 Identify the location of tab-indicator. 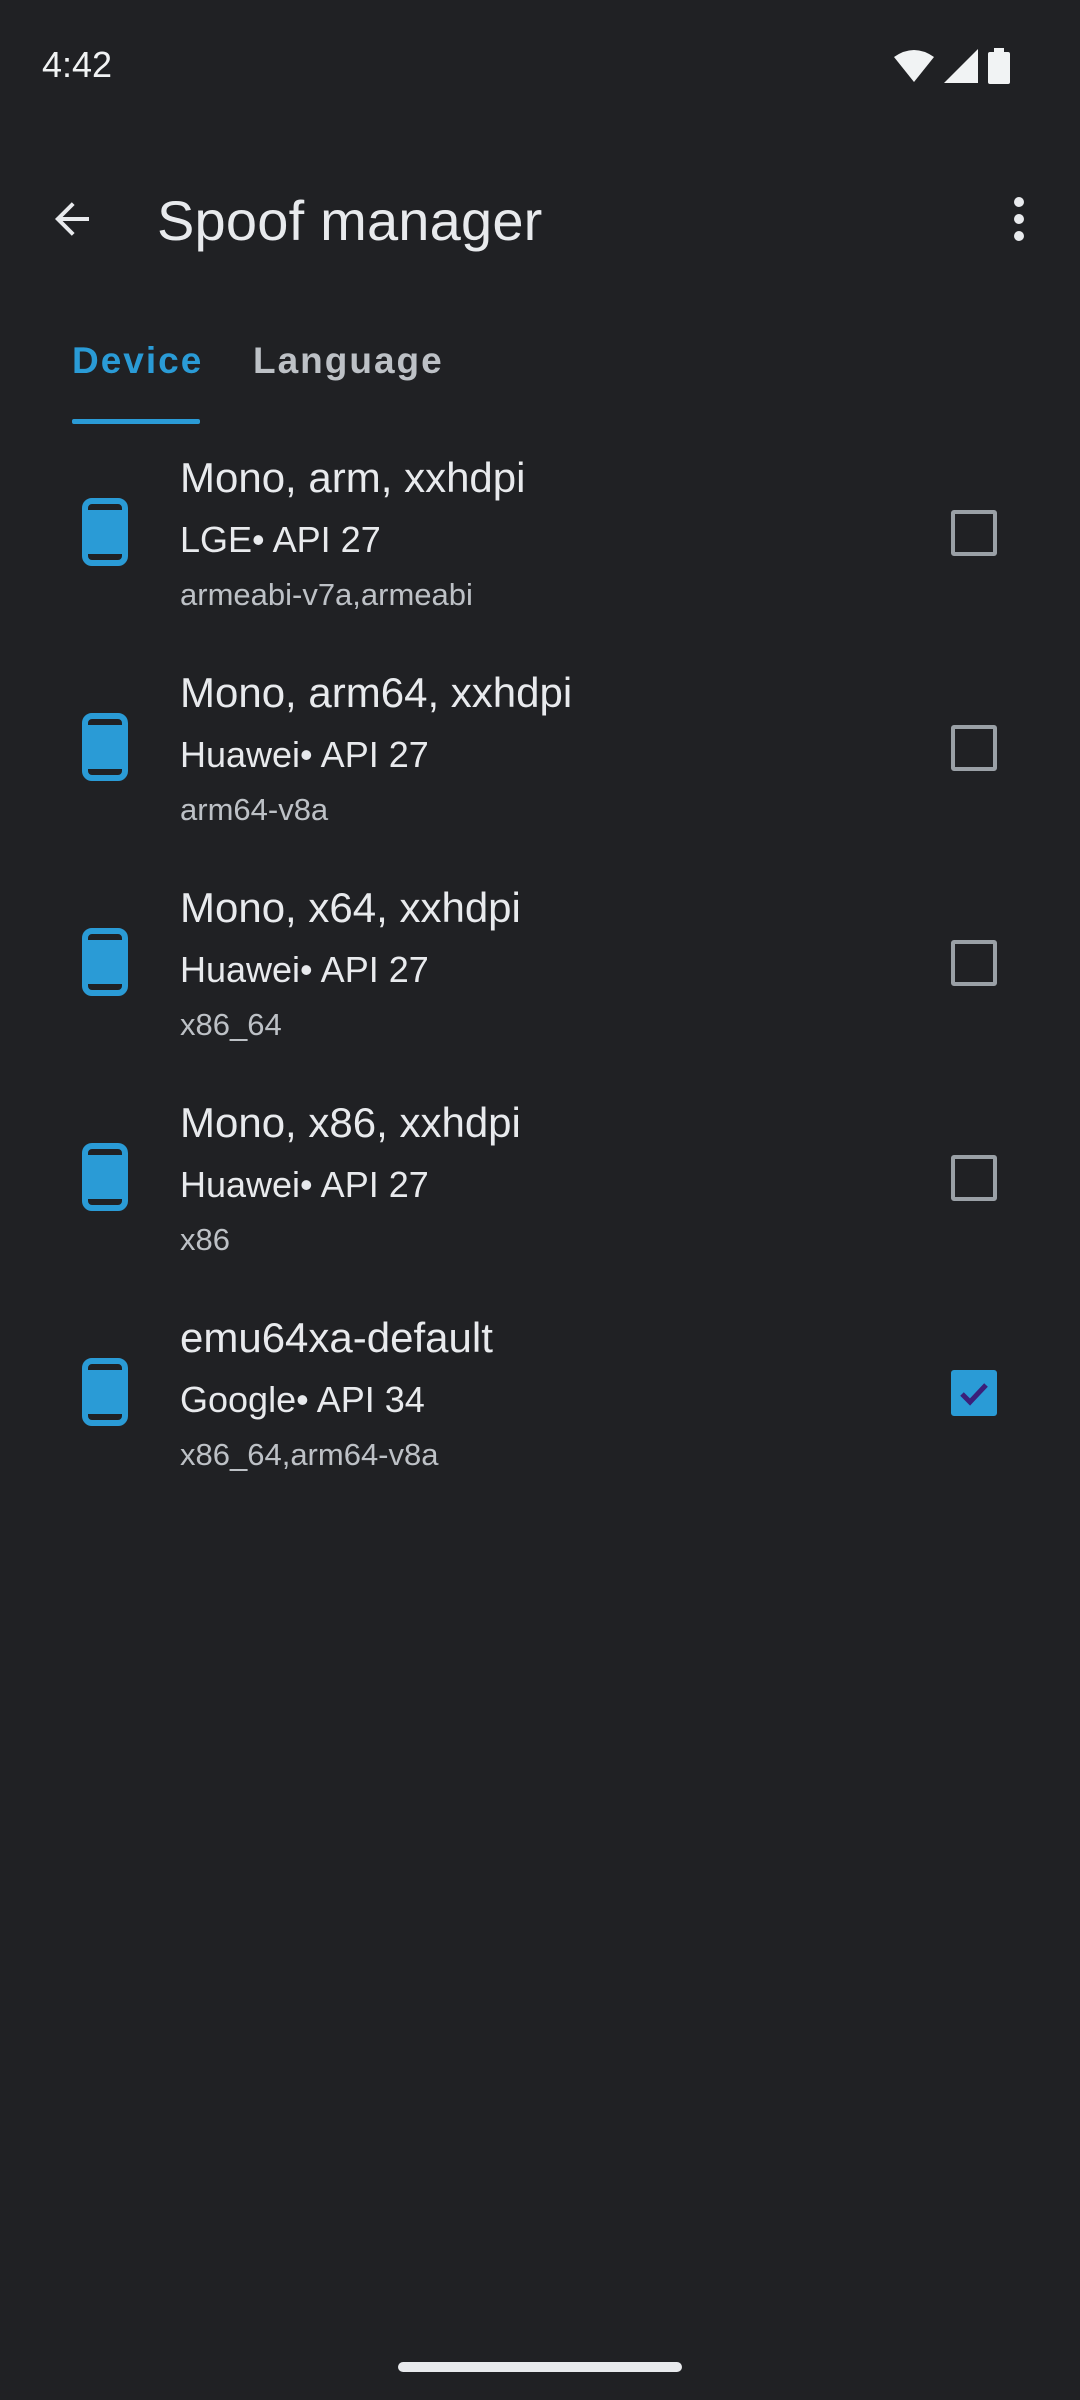
(136, 421).